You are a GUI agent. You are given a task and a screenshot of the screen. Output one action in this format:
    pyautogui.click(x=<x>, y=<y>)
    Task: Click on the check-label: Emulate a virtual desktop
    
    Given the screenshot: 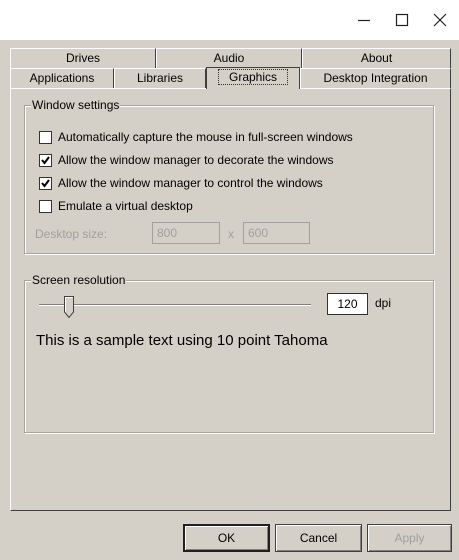 What is the action you would take?
    pyautogui.click(x=125, y=206)
    